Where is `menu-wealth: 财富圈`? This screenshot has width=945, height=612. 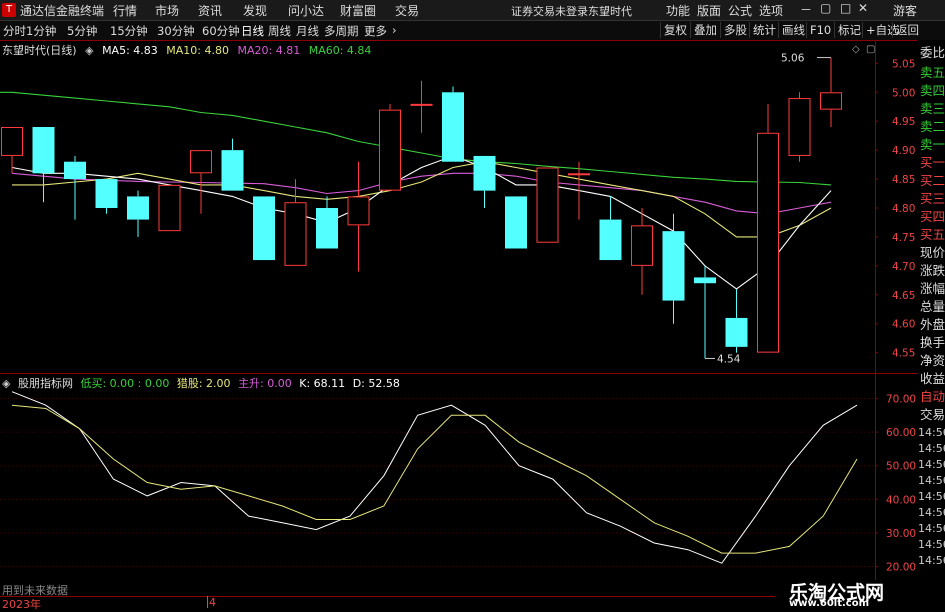
menu-wealth: 财富圈 is located at coordinates (358, 10).